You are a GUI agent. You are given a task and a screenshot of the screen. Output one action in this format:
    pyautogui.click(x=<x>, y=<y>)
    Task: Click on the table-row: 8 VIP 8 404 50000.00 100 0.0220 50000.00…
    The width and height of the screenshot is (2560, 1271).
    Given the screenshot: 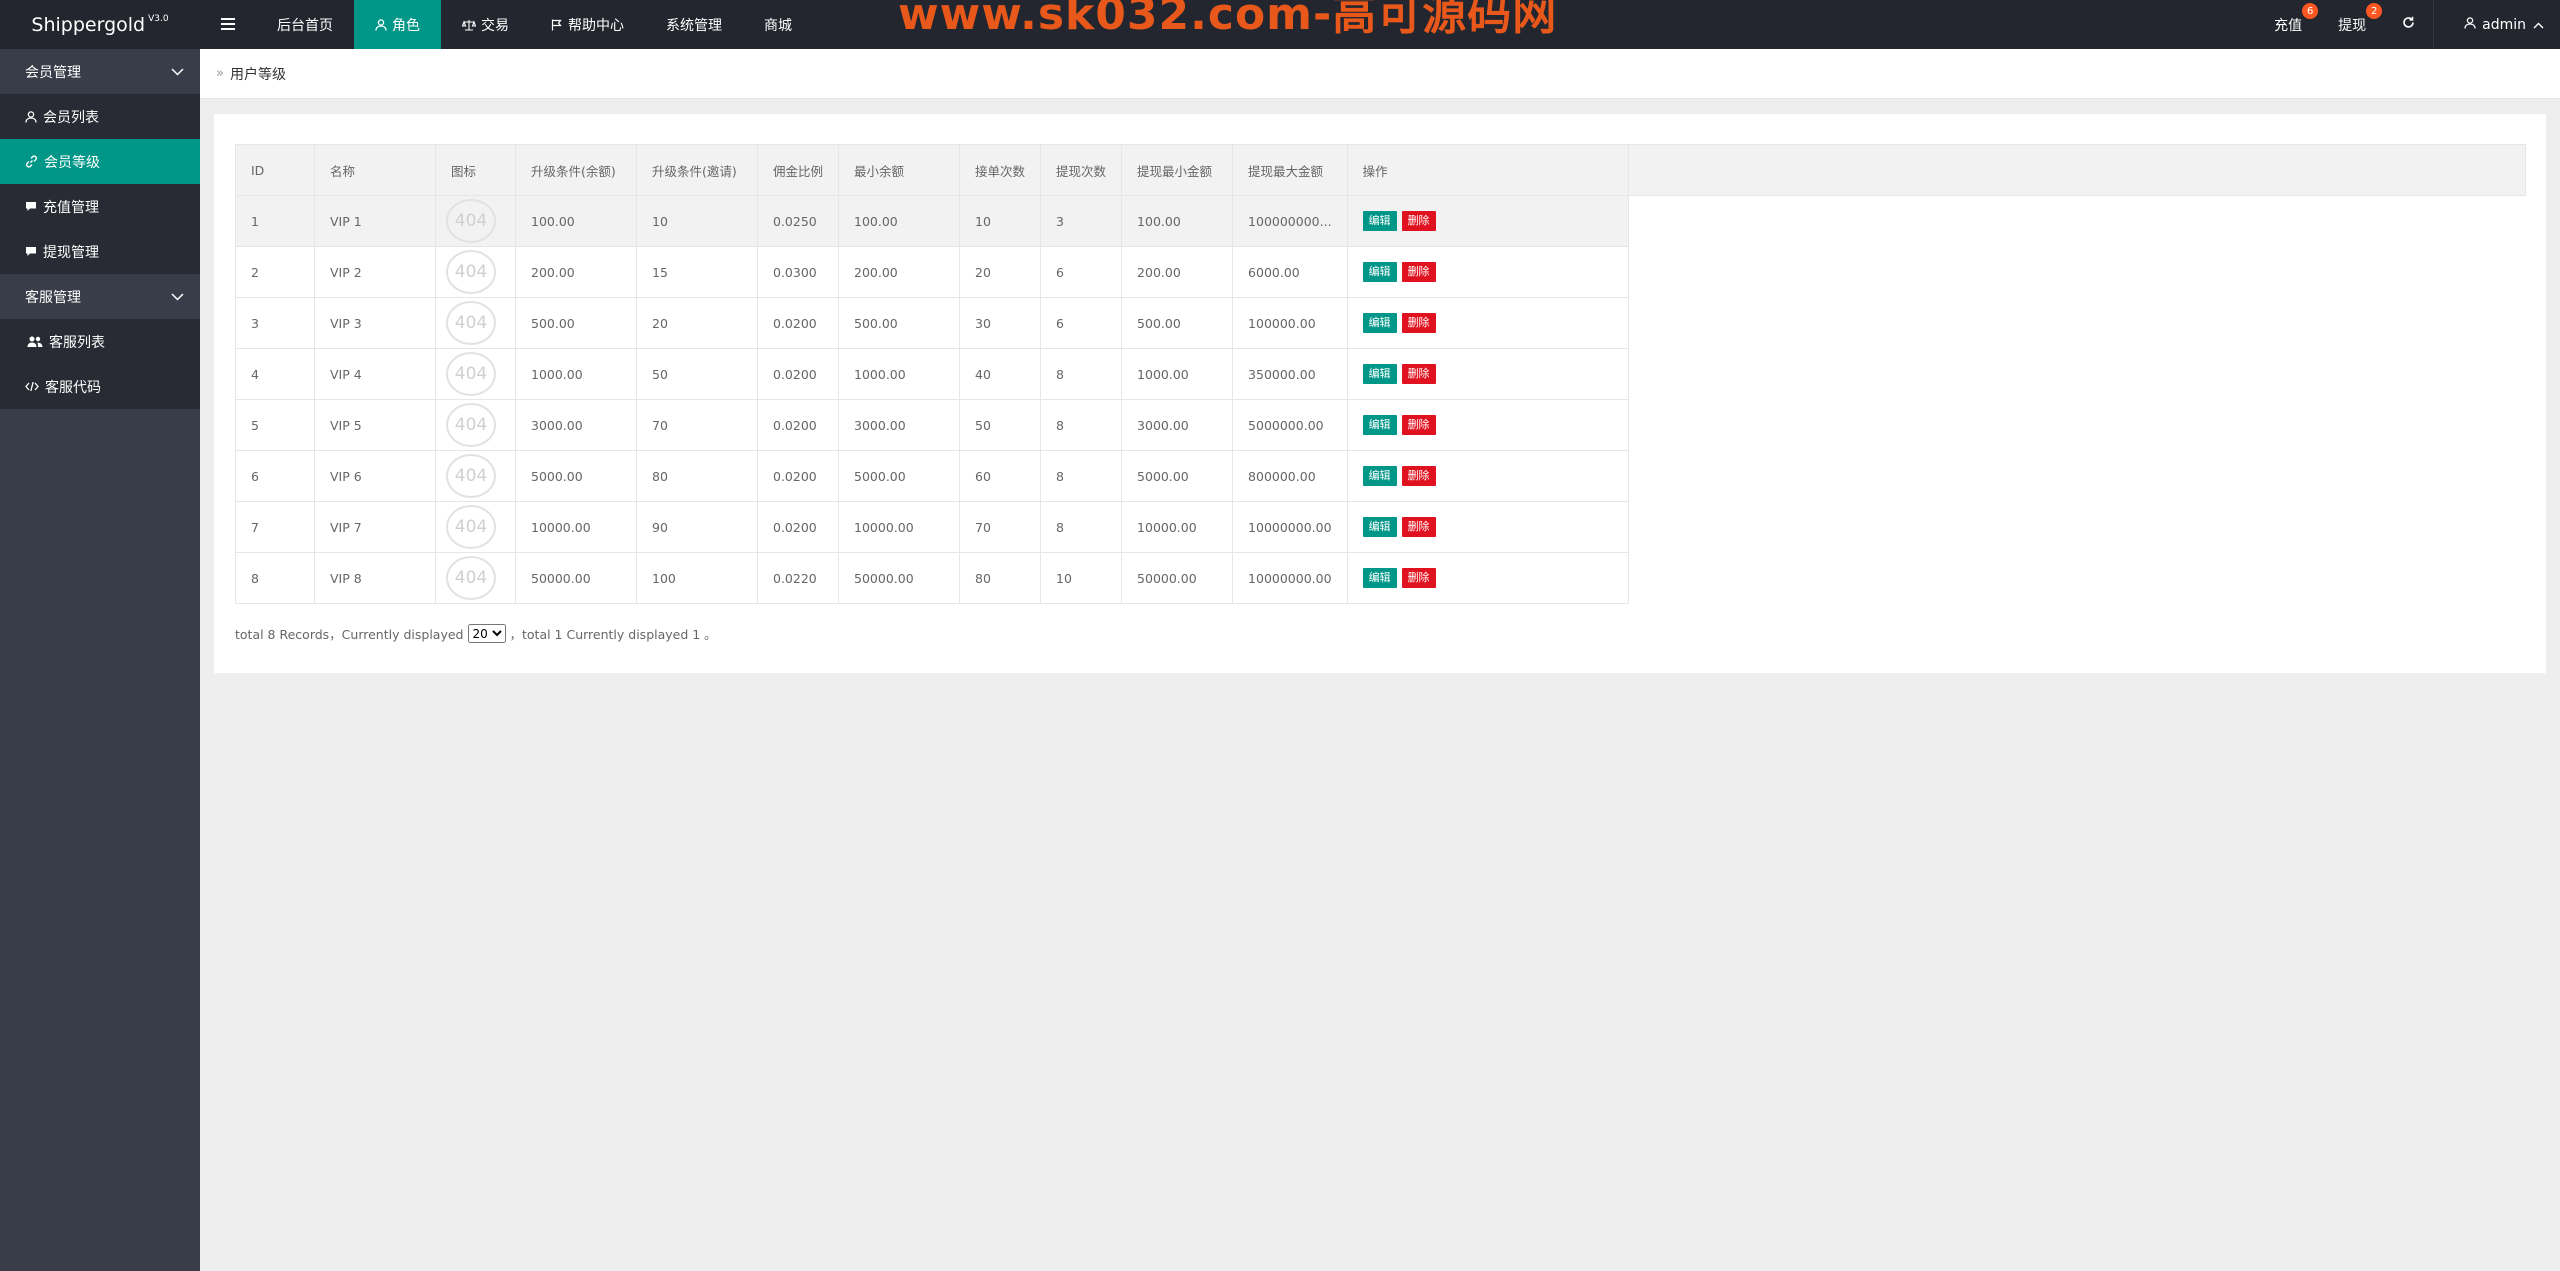 What is the action you would take?
    pyautogui.click(x=1380, y=578)
    